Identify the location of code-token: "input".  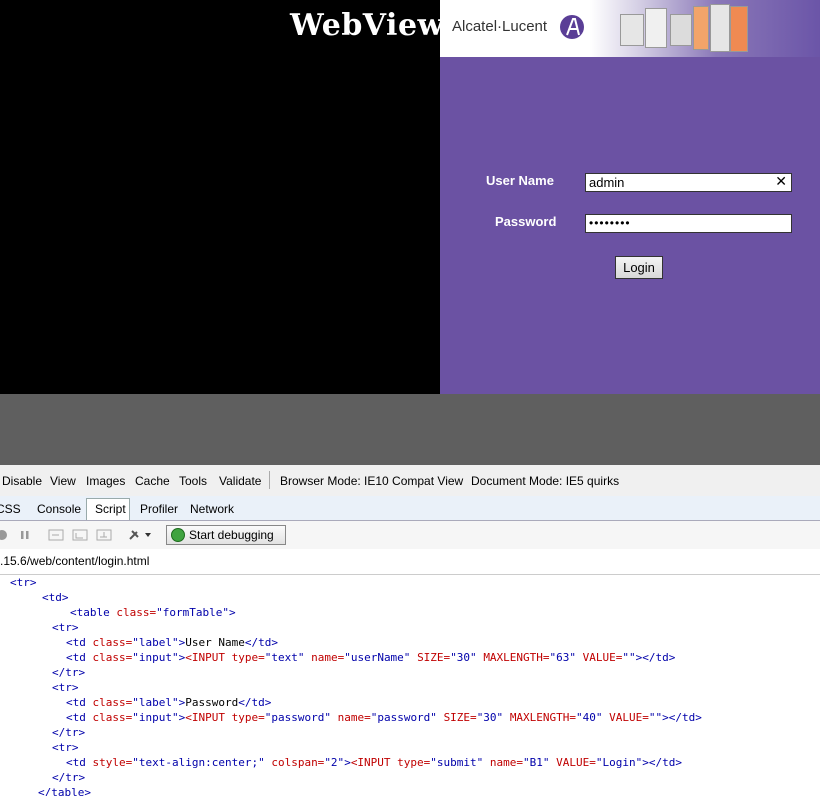
(155, 657).